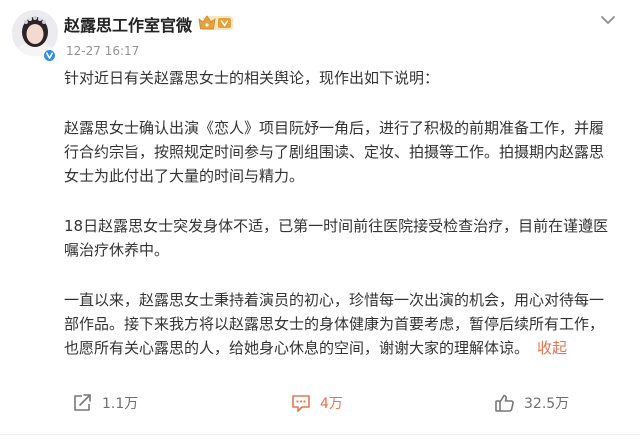  I want to click on body-line: 针对近日有关赵露思女士的相关舆论，现作出如下说明：, so click(252, 78).